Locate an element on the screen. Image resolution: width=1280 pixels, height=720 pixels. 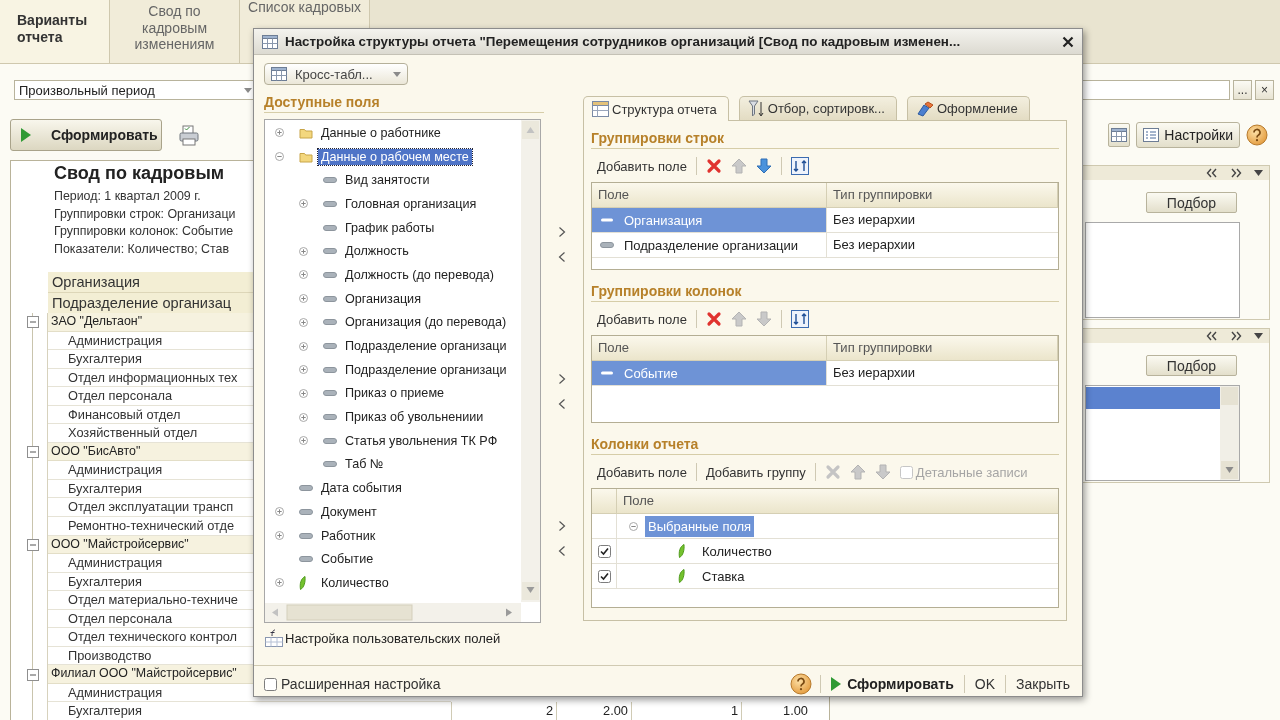
checkbox-label: Детальные записи is located at coordinates (971, 472).